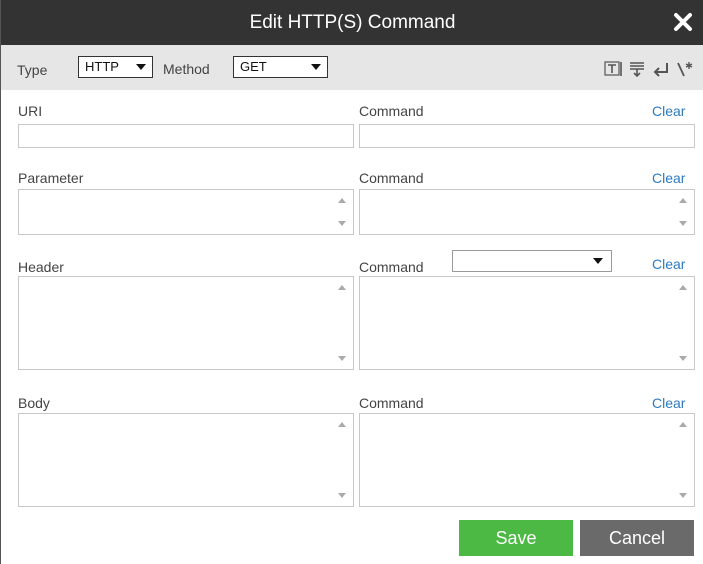  I want to click on header-command-textarea, so click(527, 323).